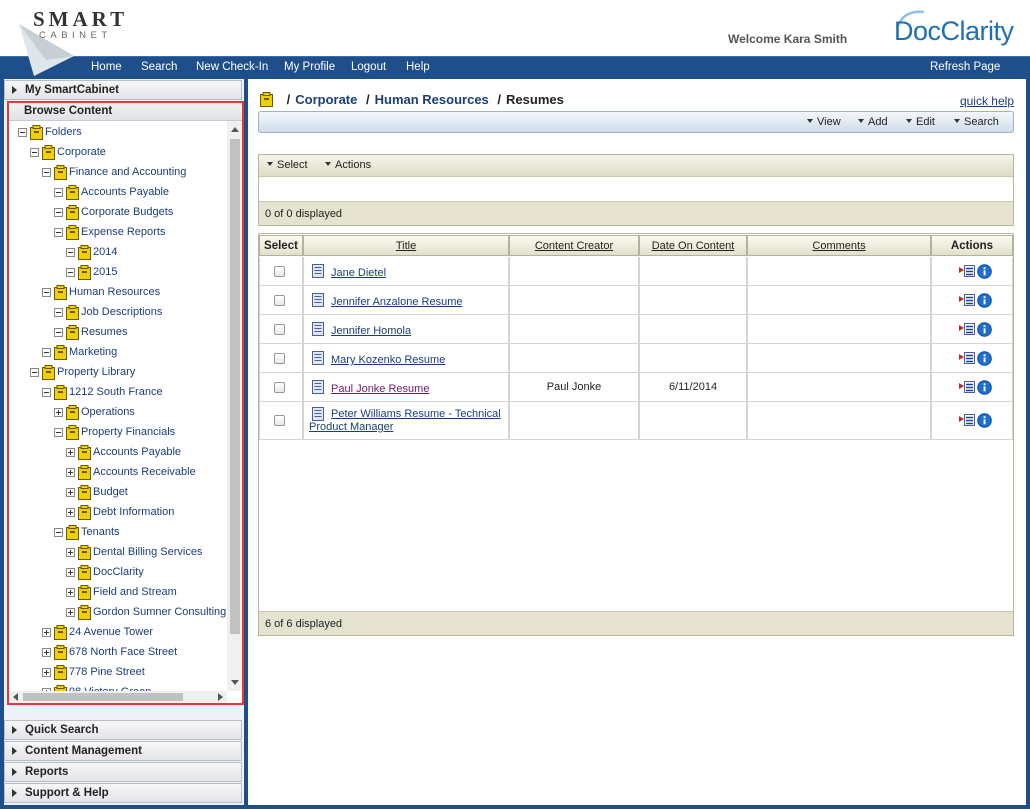 This screenshot has height=809, width=1030. I want to click on col-header-date-on-content: Date On Content, so click(693, 245).